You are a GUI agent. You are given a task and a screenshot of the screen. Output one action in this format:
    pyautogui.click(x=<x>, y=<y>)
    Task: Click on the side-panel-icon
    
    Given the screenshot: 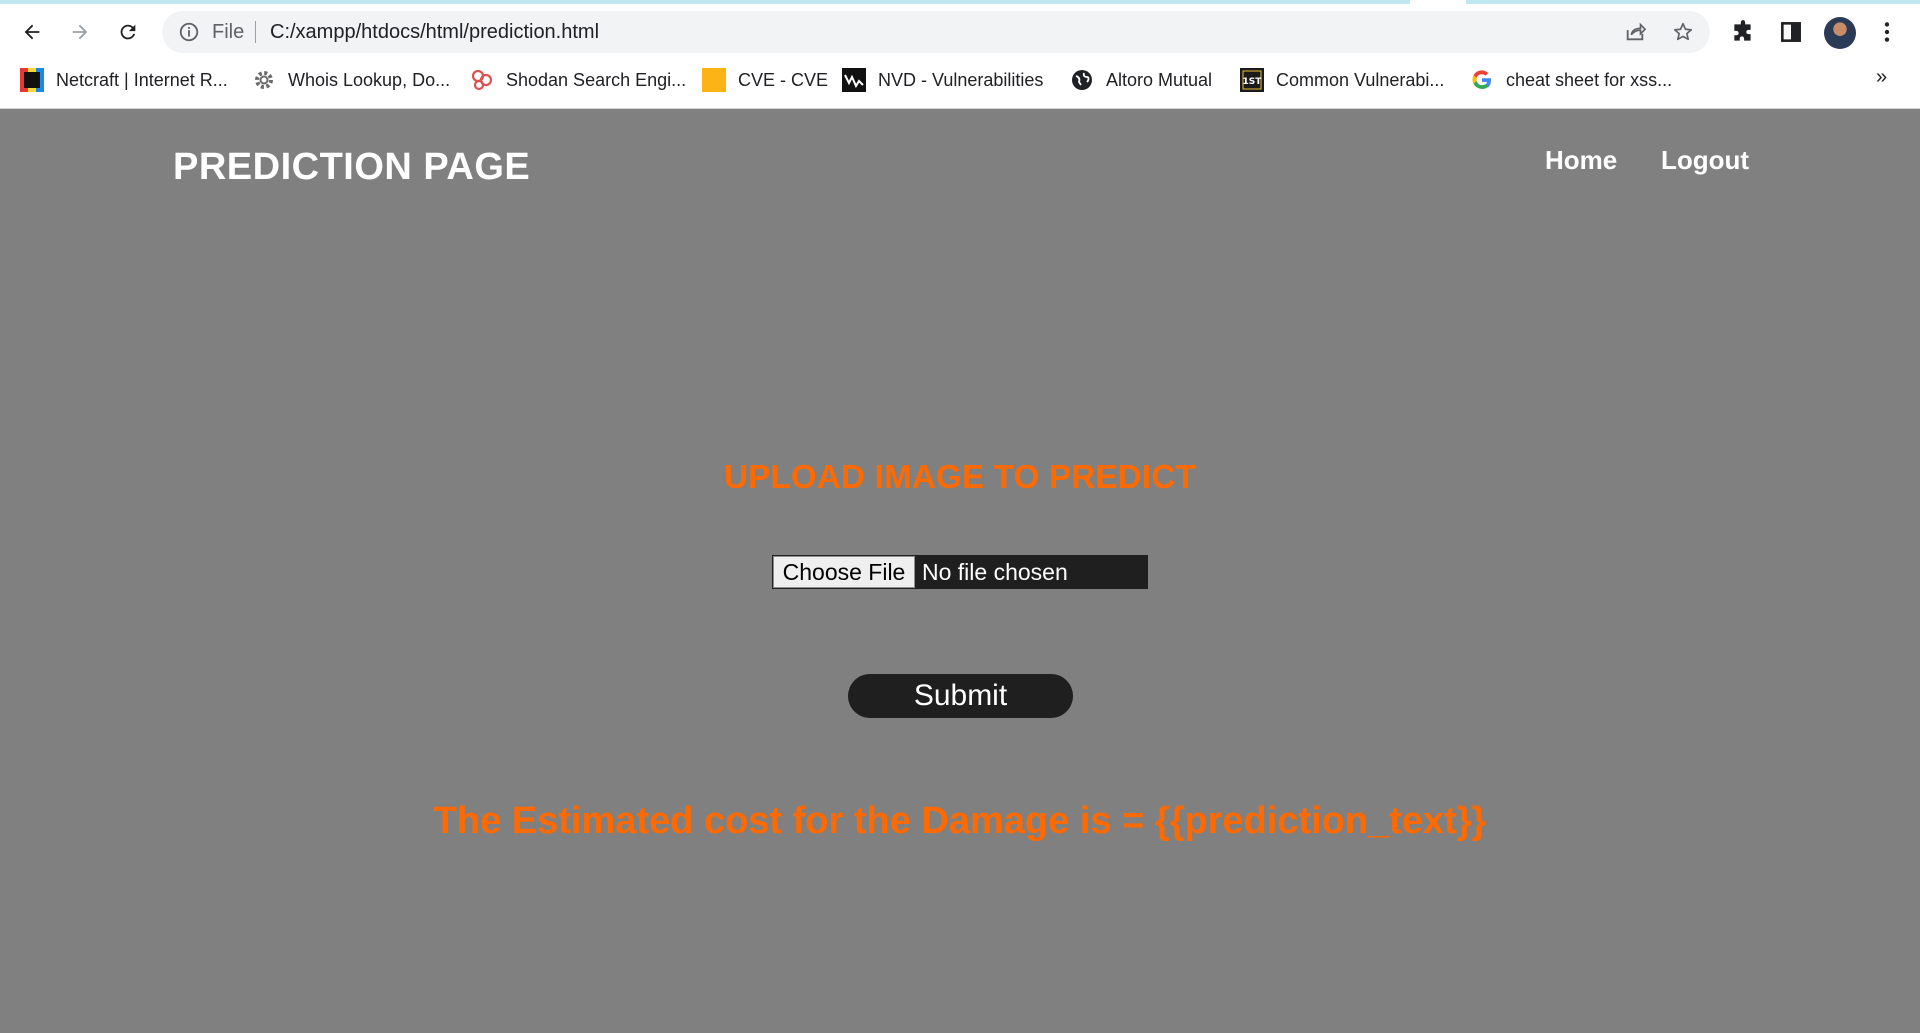 What is the action you would take?
    pyautogui.click(x=1791, y=32)
    